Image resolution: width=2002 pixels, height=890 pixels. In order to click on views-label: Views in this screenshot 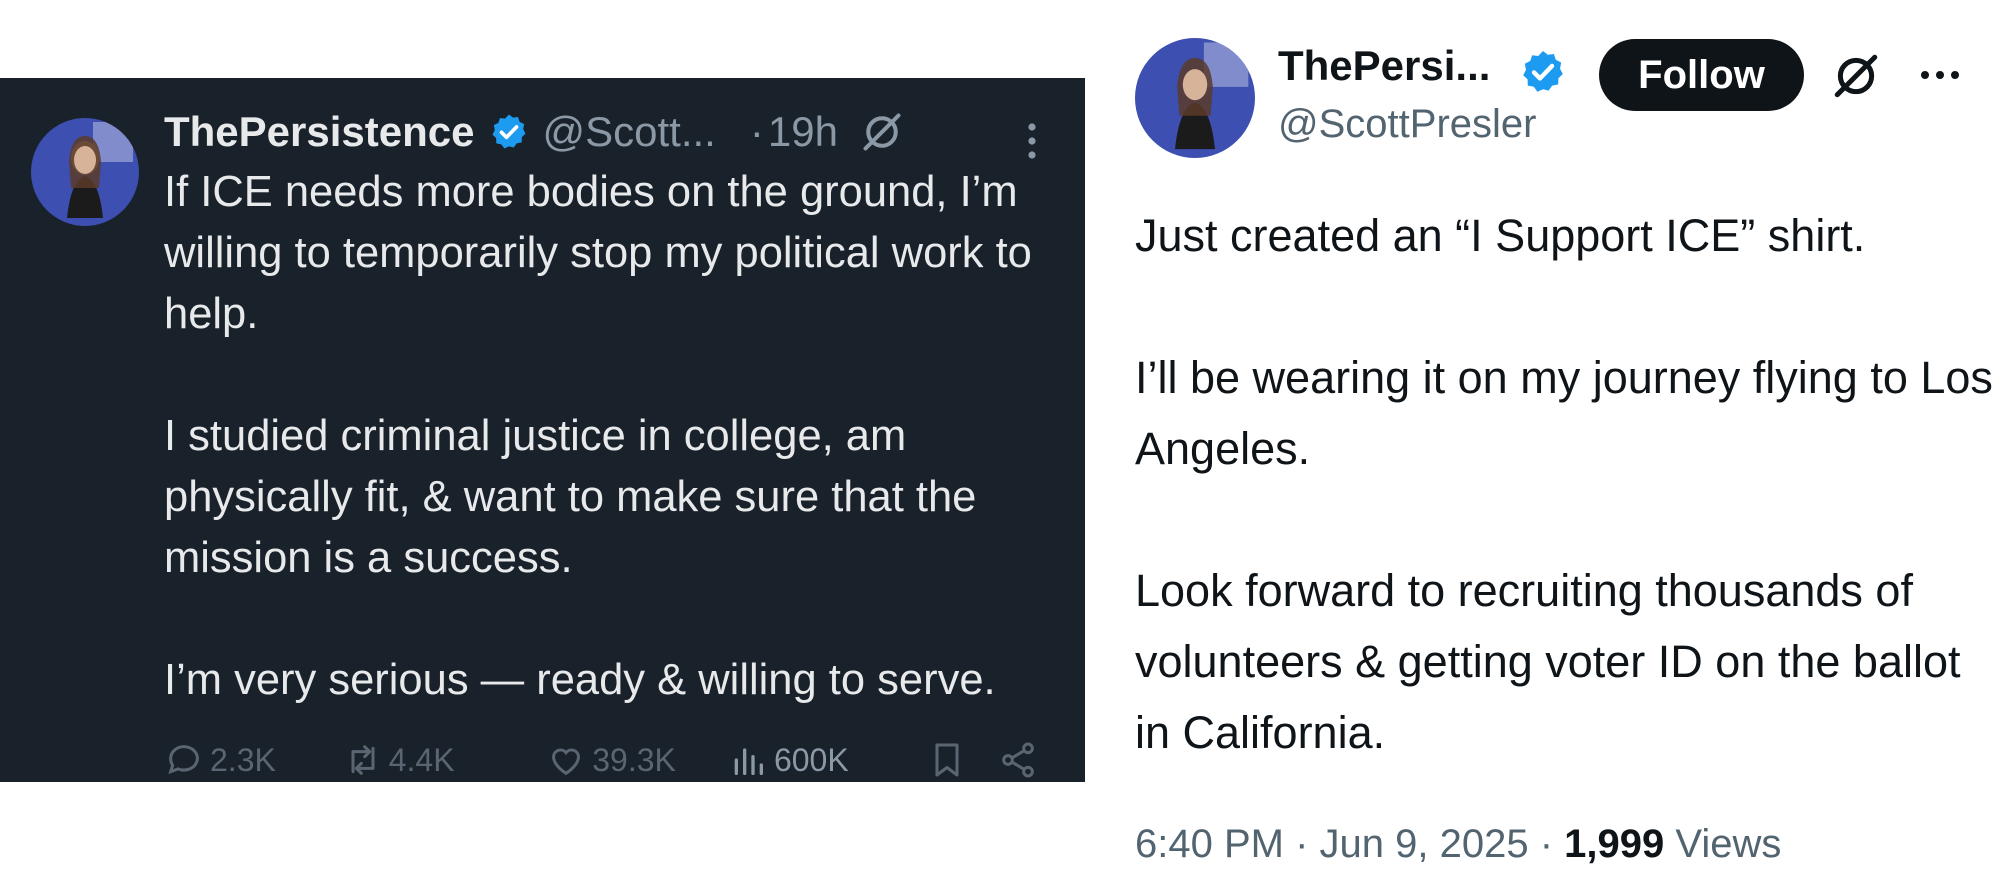, I will do `click(1728, 844)`.